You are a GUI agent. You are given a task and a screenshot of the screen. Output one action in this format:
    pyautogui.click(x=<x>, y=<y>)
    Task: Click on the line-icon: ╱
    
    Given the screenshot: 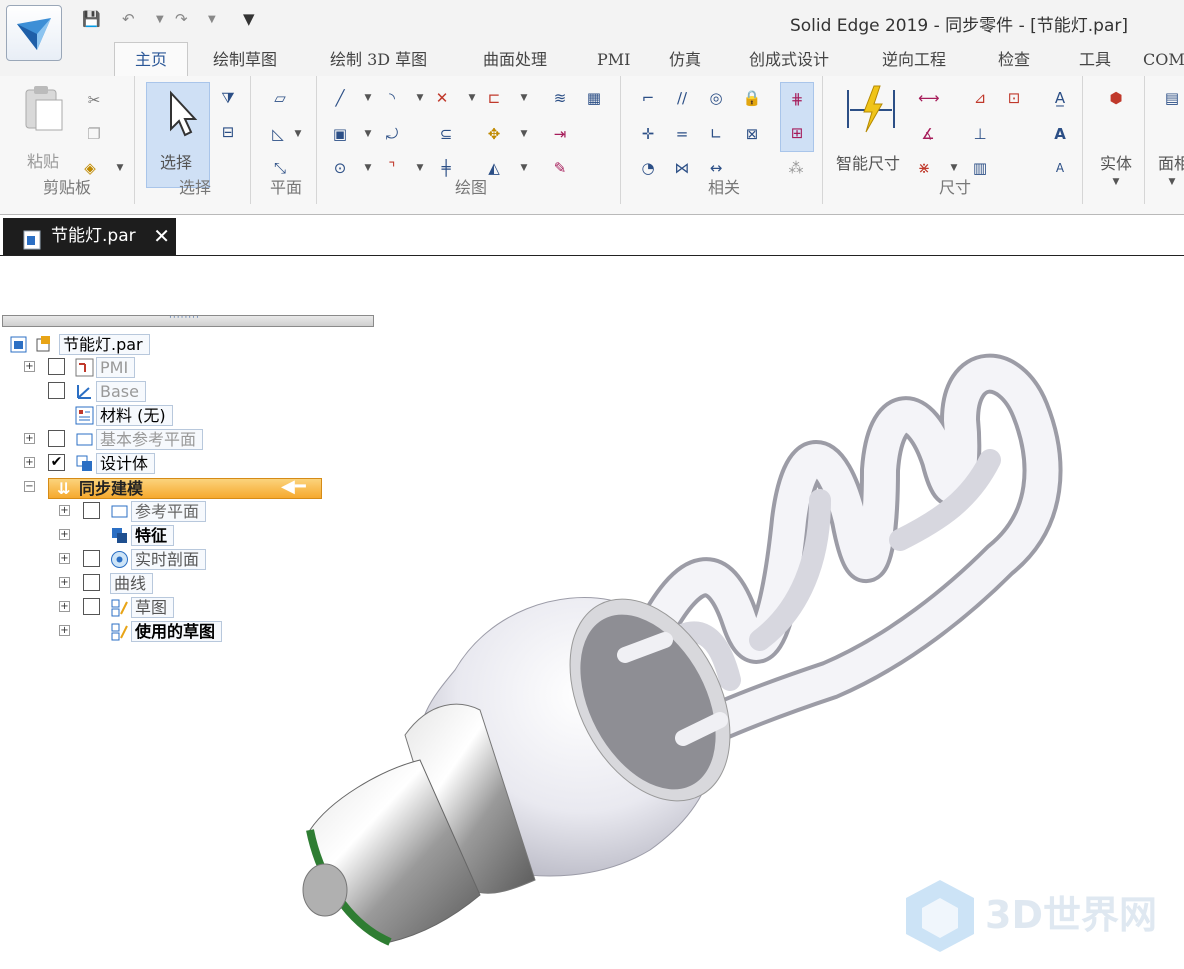 What is the action you would take?
    pyautogui.click(x=340, y=98)
    